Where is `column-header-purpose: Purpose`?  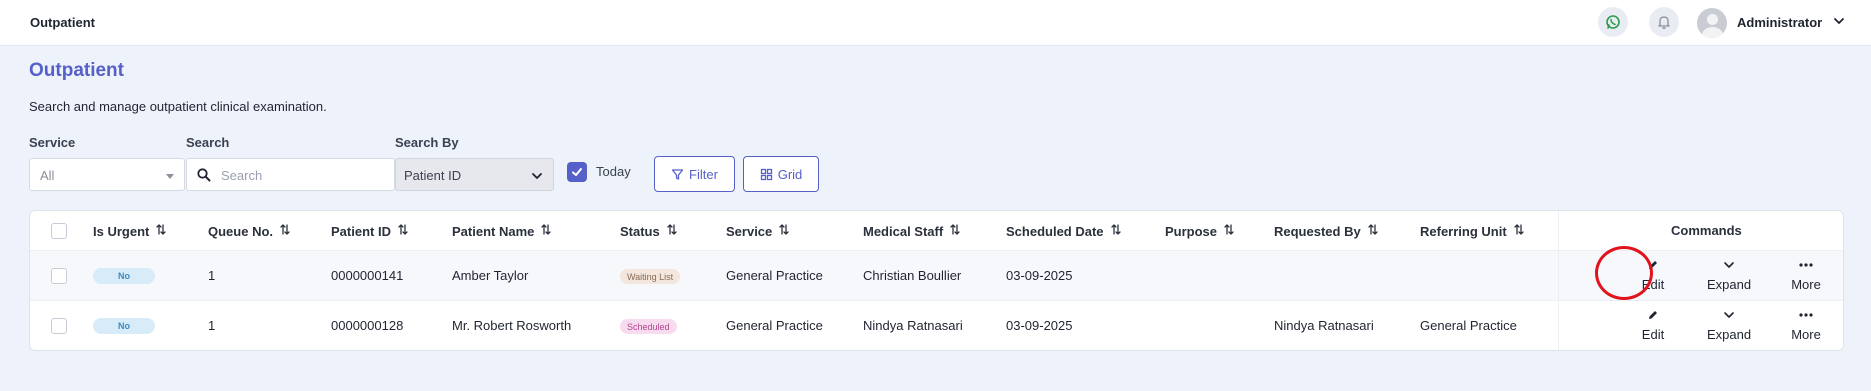 column-header-purpose: Purpose is located at coordinates (1199, 231).